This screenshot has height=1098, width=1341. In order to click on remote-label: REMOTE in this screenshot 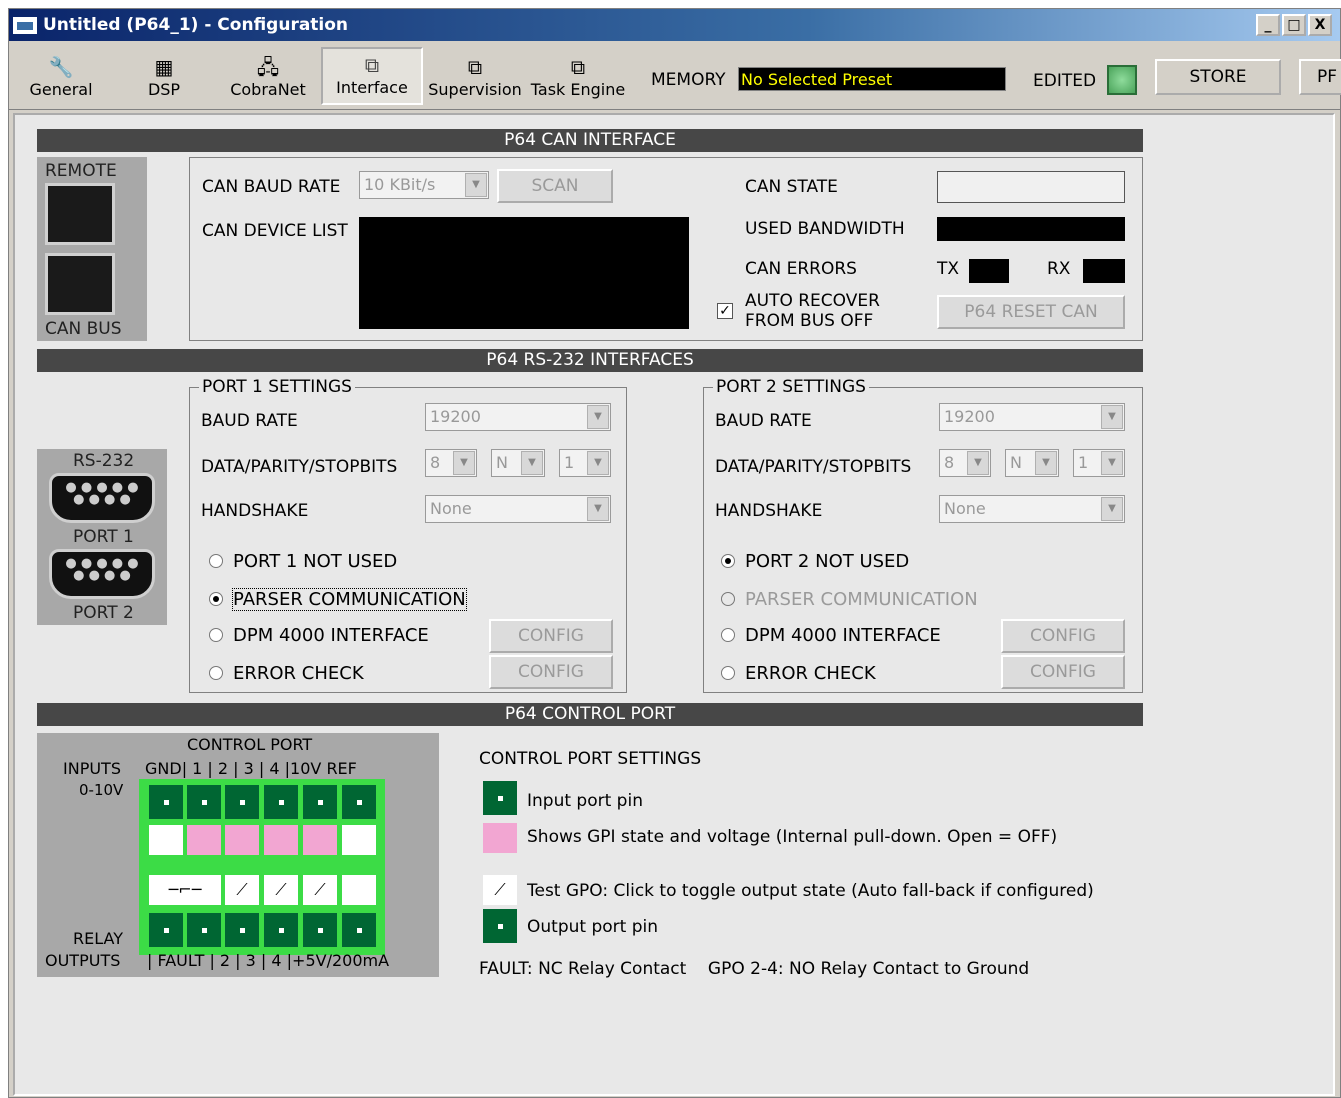, I will do `click(81, 171)`.